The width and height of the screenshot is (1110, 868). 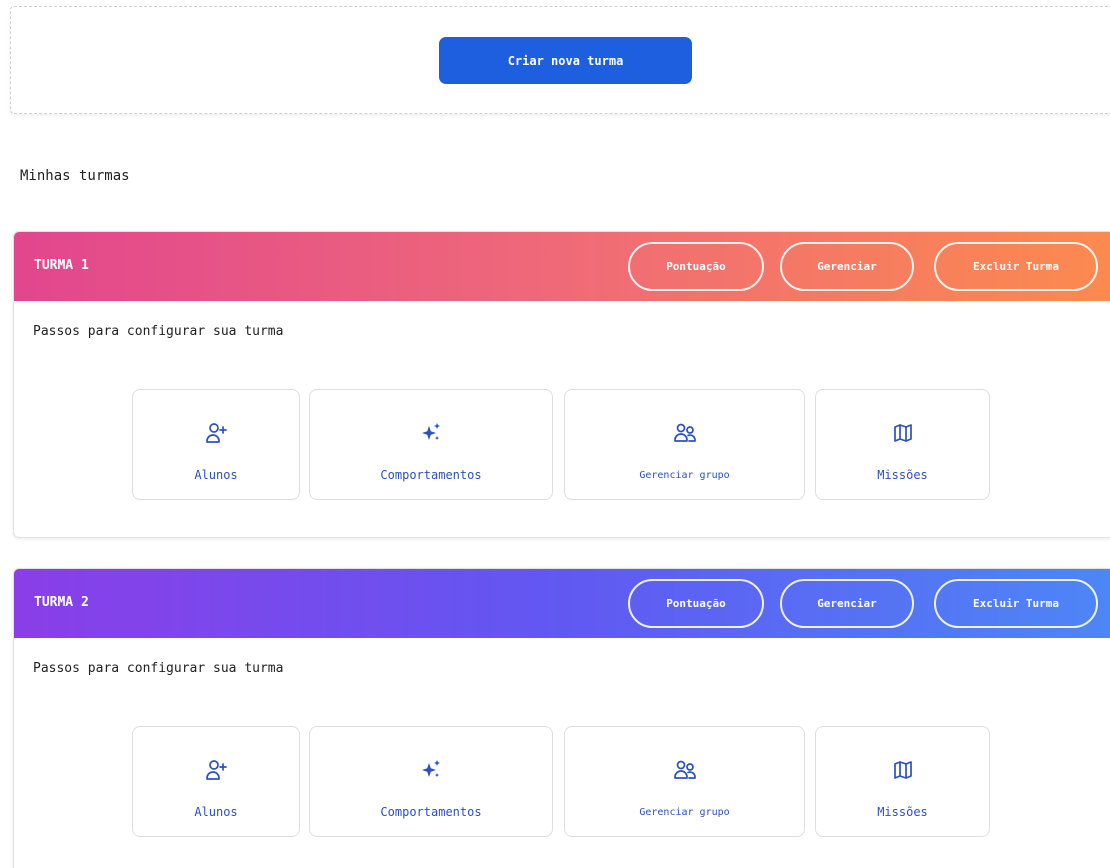 What do you see at coordinates (75, 176) in the screenshot?
I see `section-title: Minhas turmas` at bounding box center [75, 176].